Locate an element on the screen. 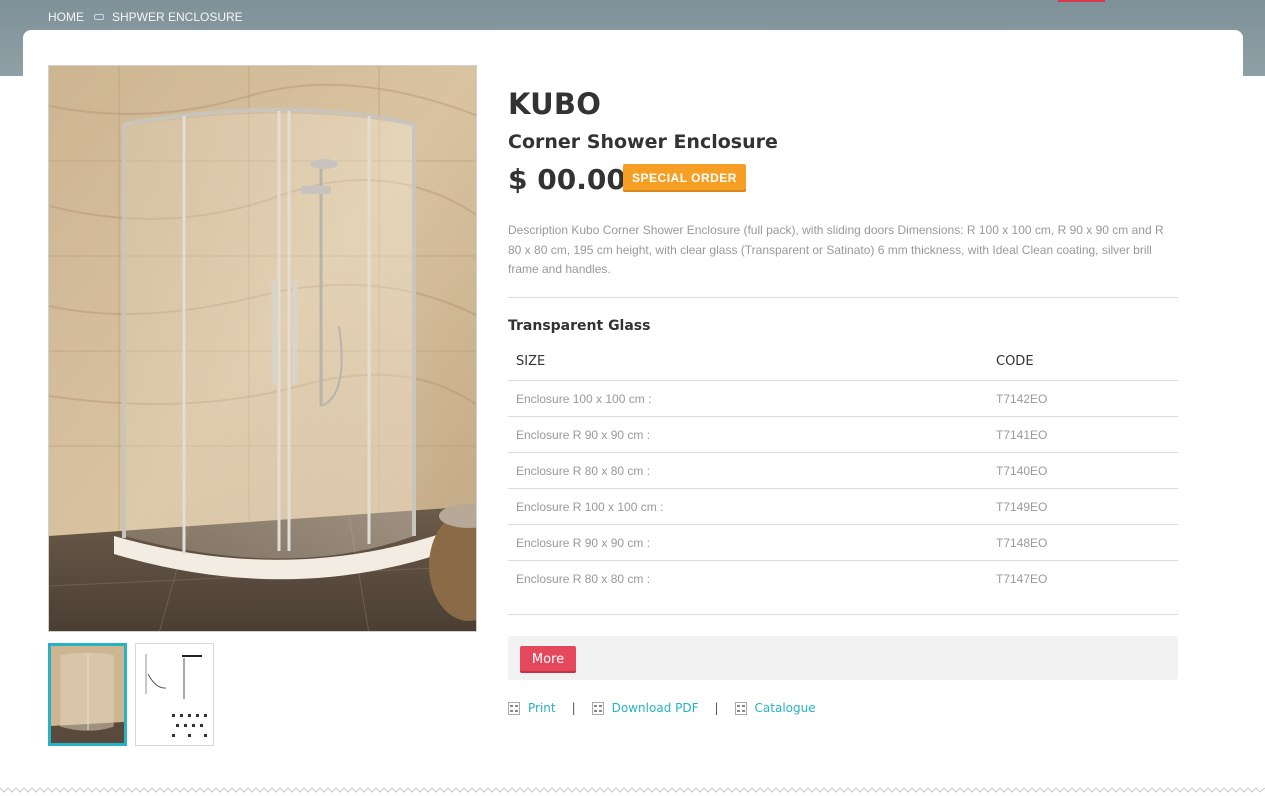  code-cell: T7148EO is located at coordinates (1087, 542).